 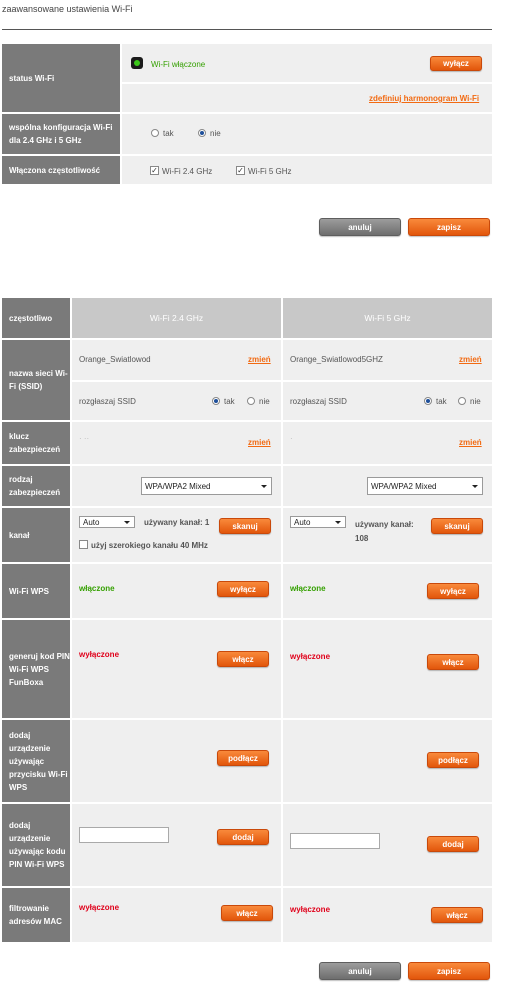 What do you see at coordinates (318, 401) in the screenshot?
I see `broadcast-5-label: rozgłaszaj SSID` at bounding box center [318, 401].